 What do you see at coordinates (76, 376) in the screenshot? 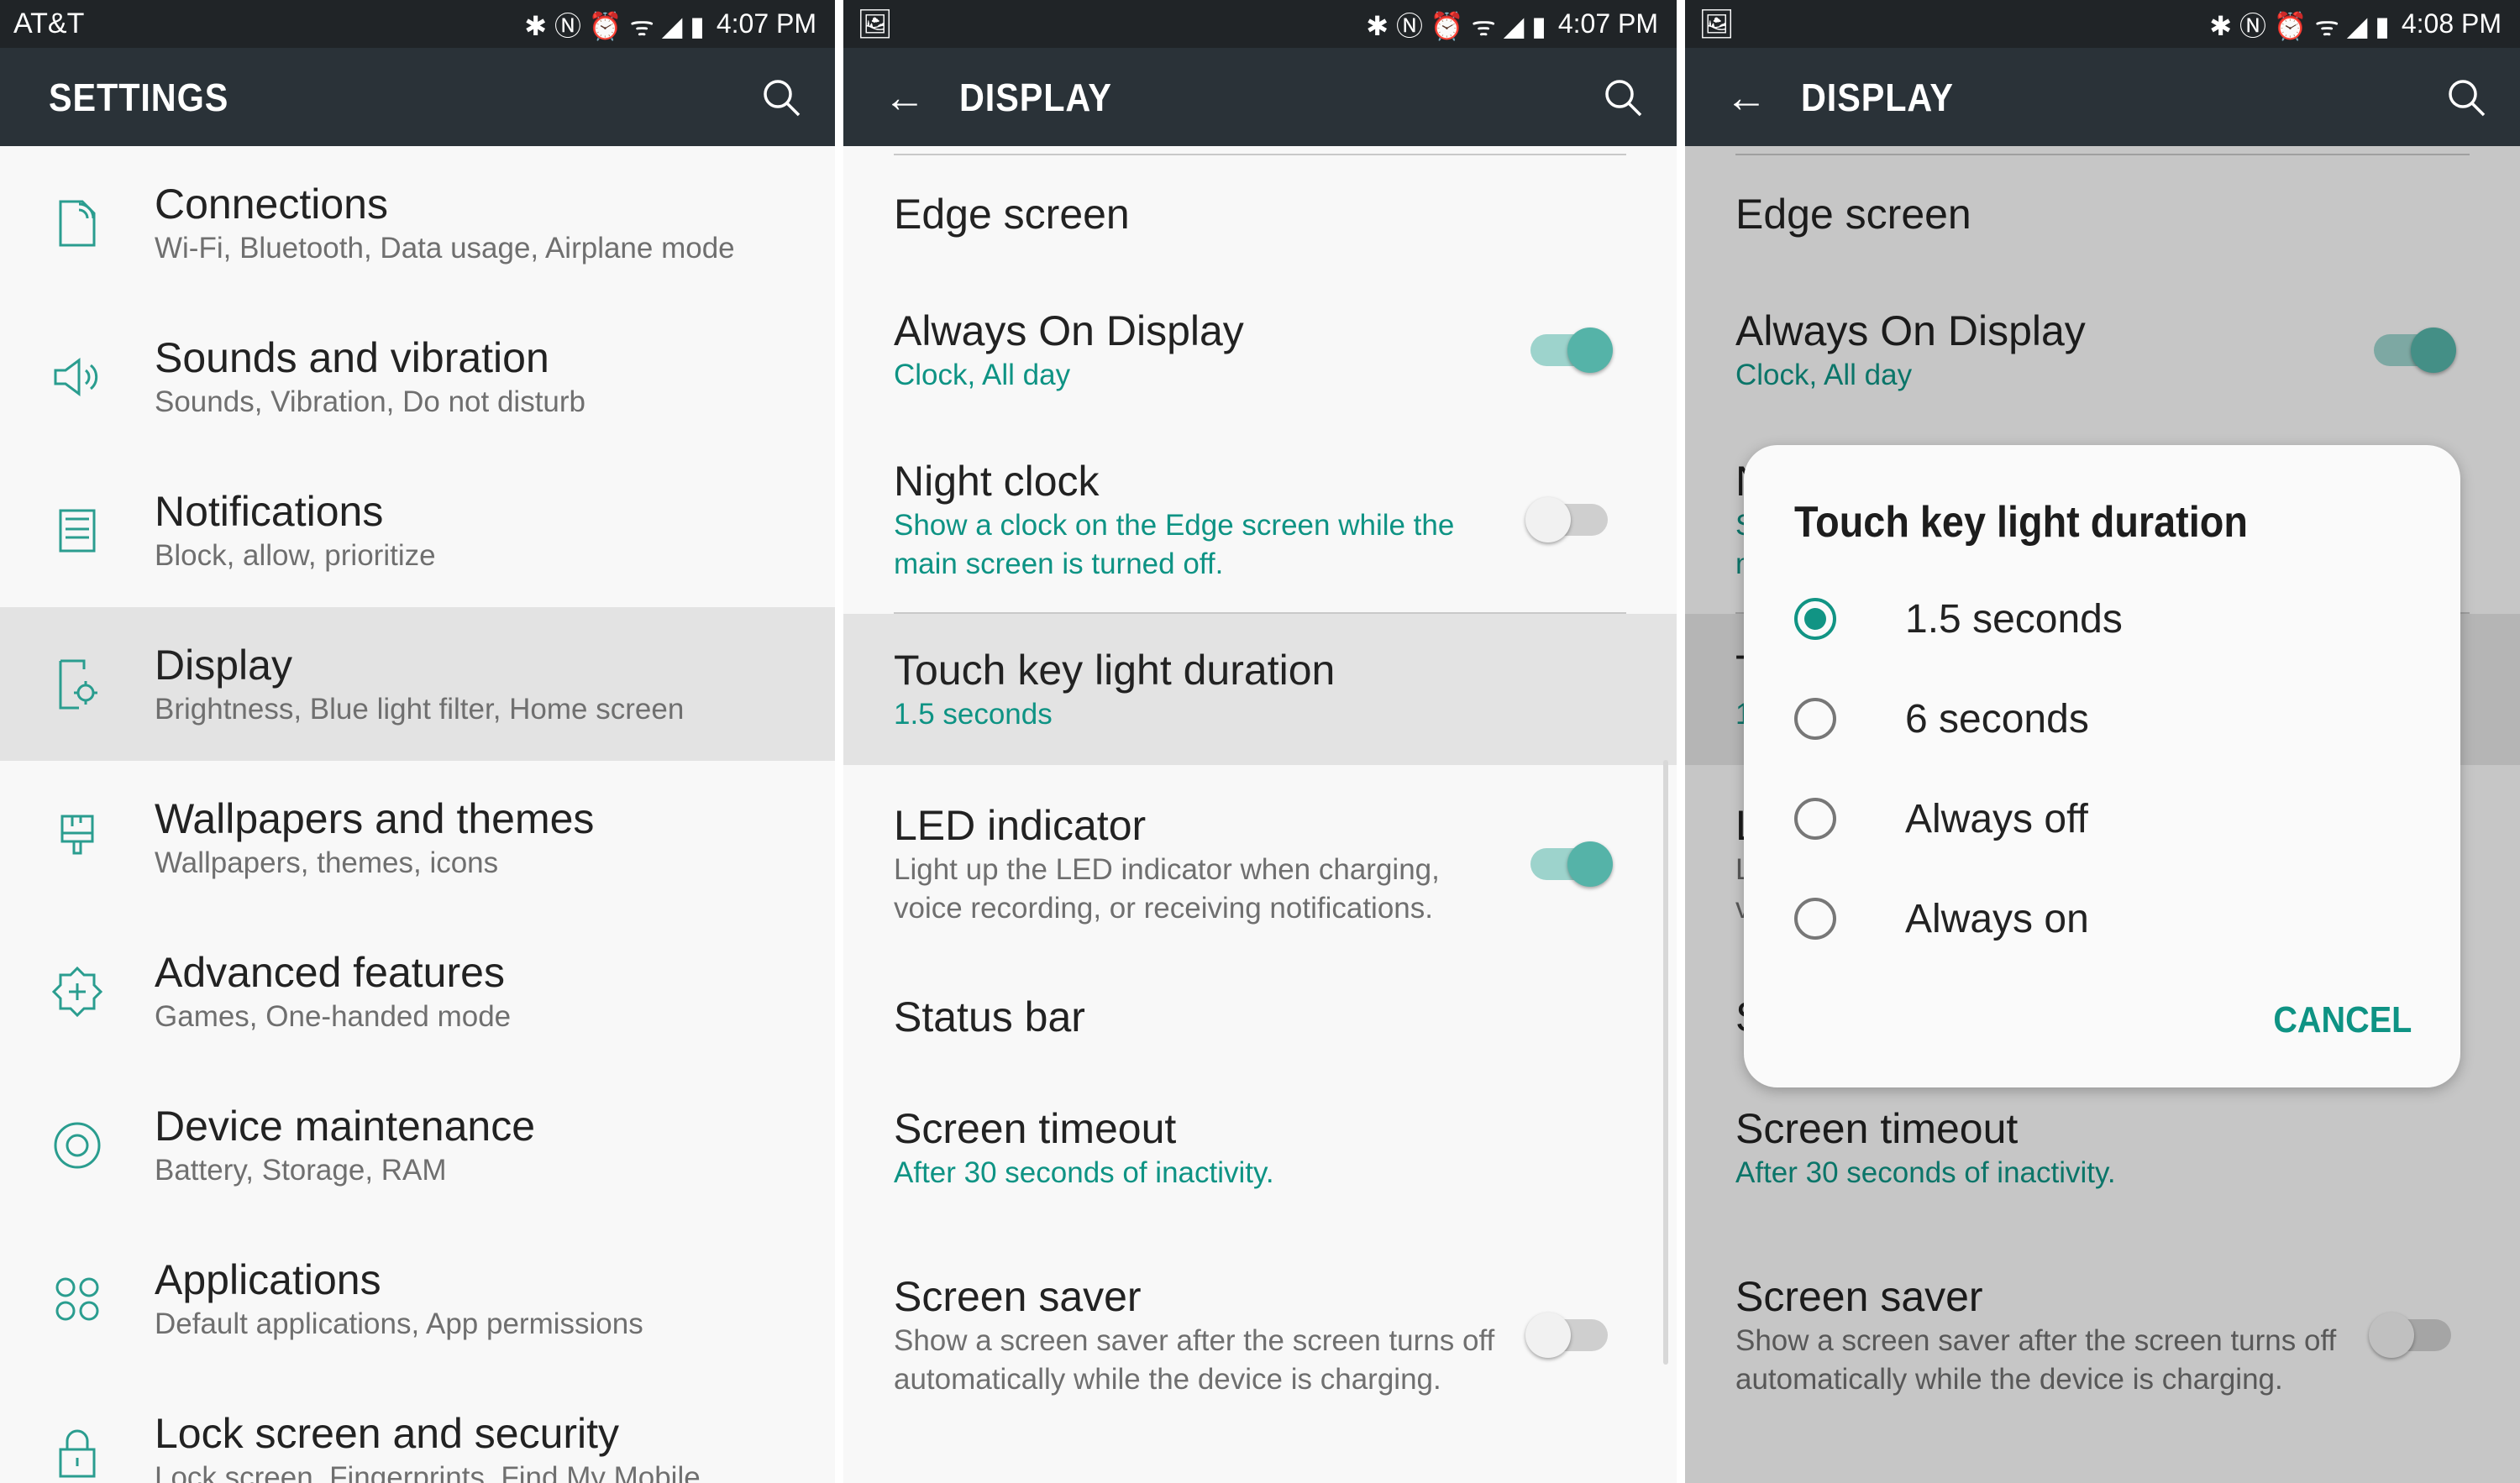
I see `speaker-icon` at bounding box center [76, 376].